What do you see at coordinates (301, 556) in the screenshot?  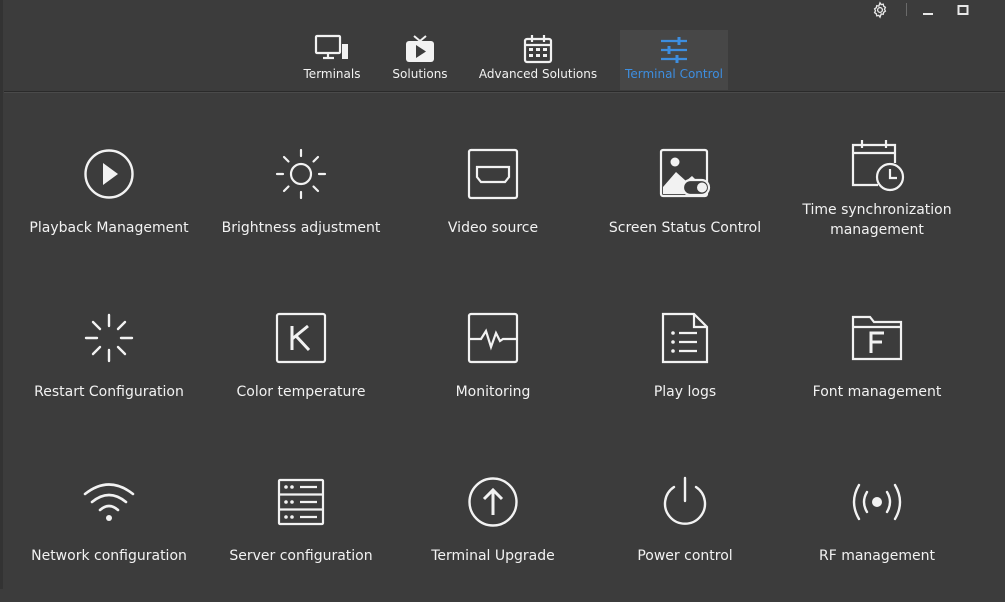 I see `tile-label: Server configuration` at bounding box center [301, 556].